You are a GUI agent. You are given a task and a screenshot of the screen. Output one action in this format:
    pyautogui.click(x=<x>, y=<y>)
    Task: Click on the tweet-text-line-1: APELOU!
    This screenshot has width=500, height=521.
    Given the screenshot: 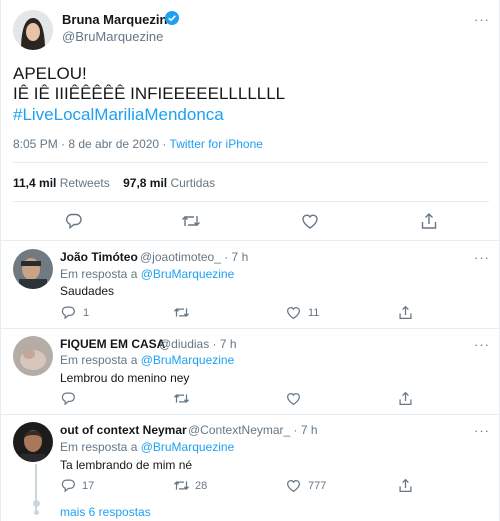 What is the action you would take?
    pyautogui.click(x=50, y=73)
    